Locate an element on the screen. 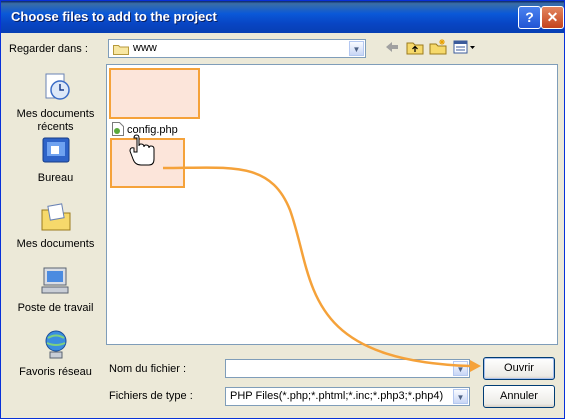 This screenshot has width=565, height=419. views-menu-icon is located at coordinates (465, 47).